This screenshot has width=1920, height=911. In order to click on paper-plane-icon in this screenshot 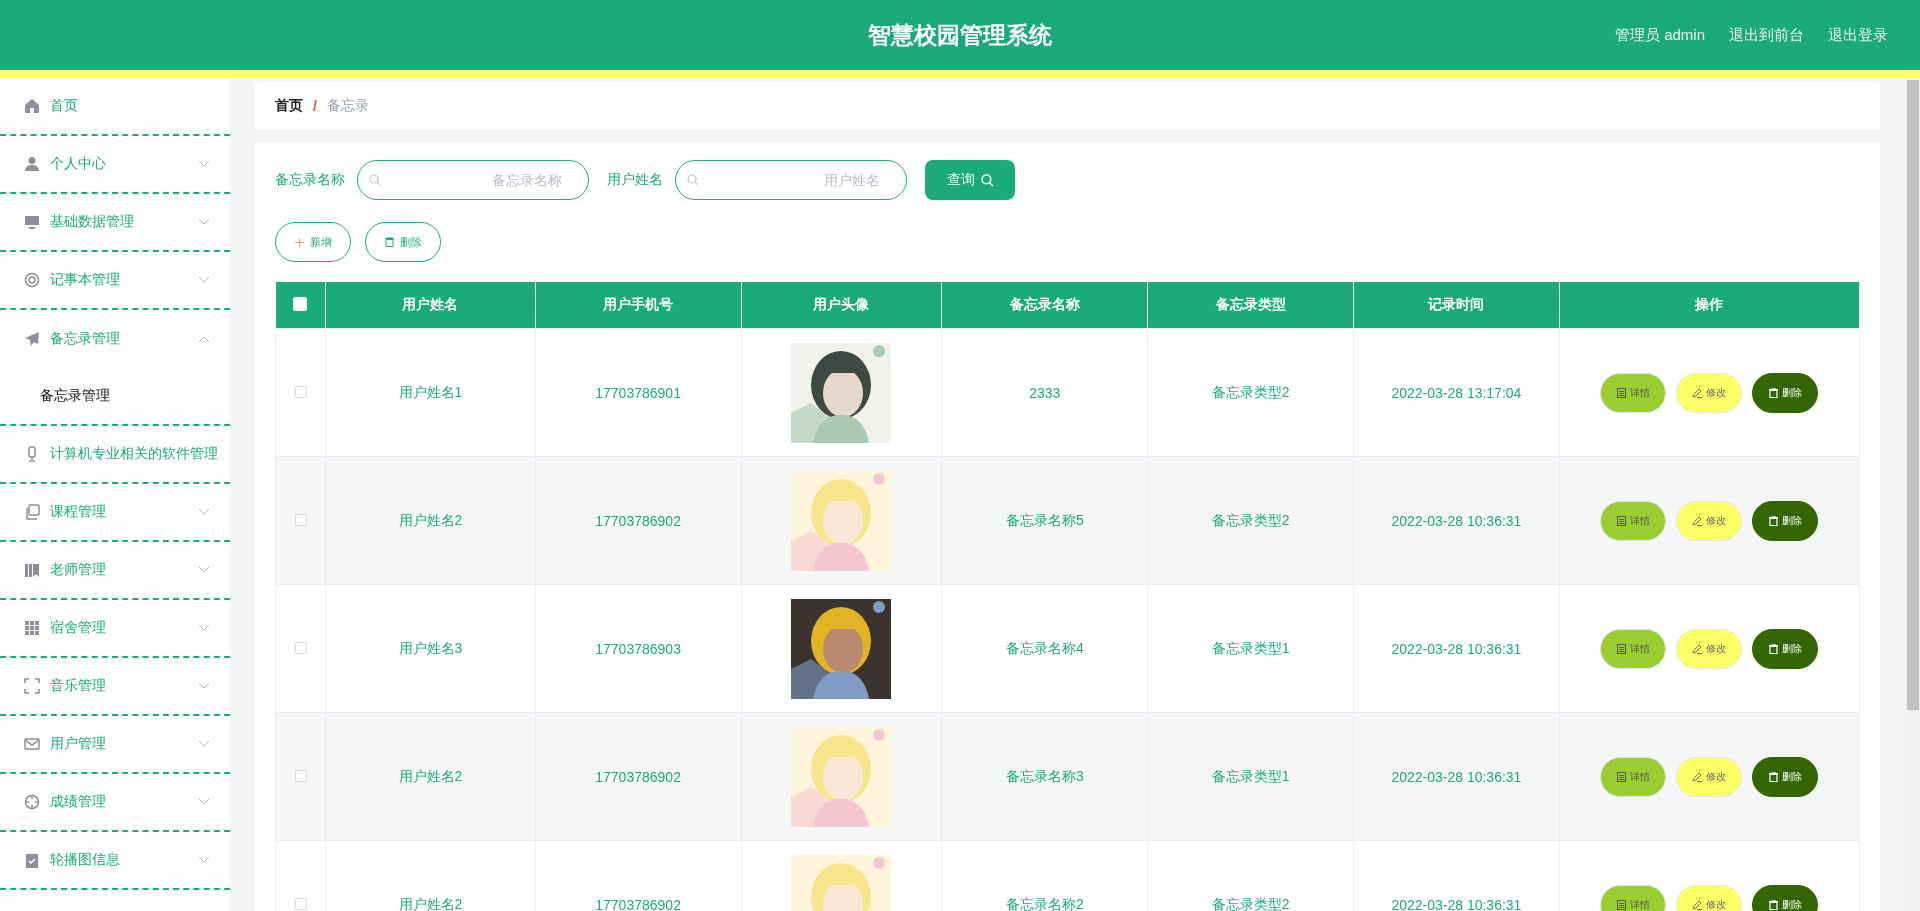, I will do `click(32, 339)`.